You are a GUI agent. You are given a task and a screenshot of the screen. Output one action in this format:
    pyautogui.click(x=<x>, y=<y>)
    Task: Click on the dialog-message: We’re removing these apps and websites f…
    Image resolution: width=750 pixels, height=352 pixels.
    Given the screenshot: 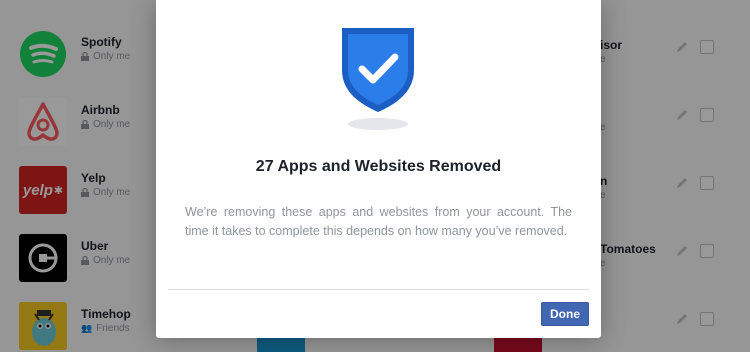 What is the action you would take?
    pyautogui.click(x=378, y=221)
    